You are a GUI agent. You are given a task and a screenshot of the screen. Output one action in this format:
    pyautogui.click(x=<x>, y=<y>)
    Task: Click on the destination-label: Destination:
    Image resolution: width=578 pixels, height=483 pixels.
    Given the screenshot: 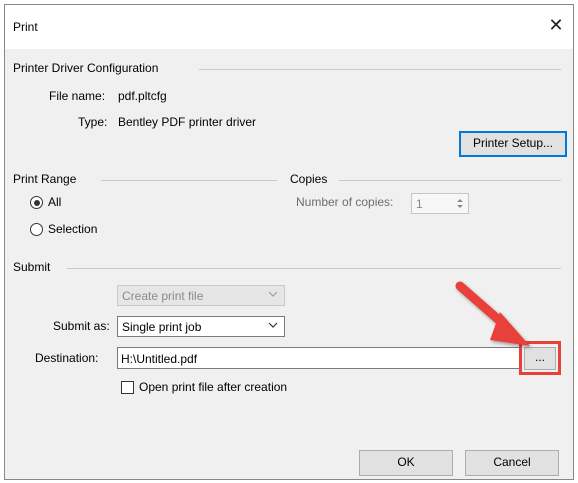 What is the action you would take?
    pyautogui.click(x=67, y=358)
    